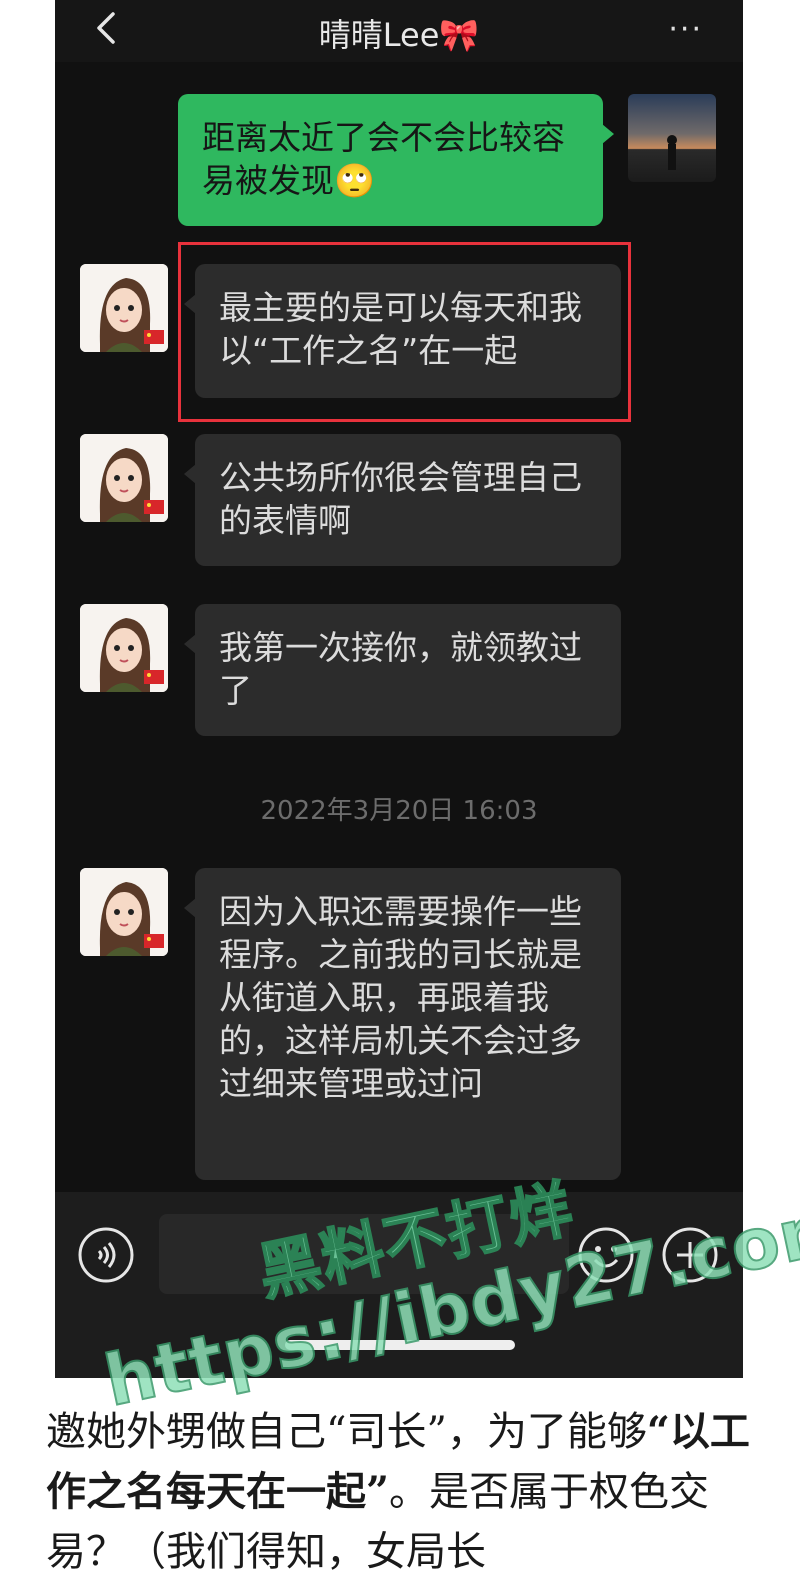 The image size is (800, 1583). I want to click on self-avatar, so click(672, 138).